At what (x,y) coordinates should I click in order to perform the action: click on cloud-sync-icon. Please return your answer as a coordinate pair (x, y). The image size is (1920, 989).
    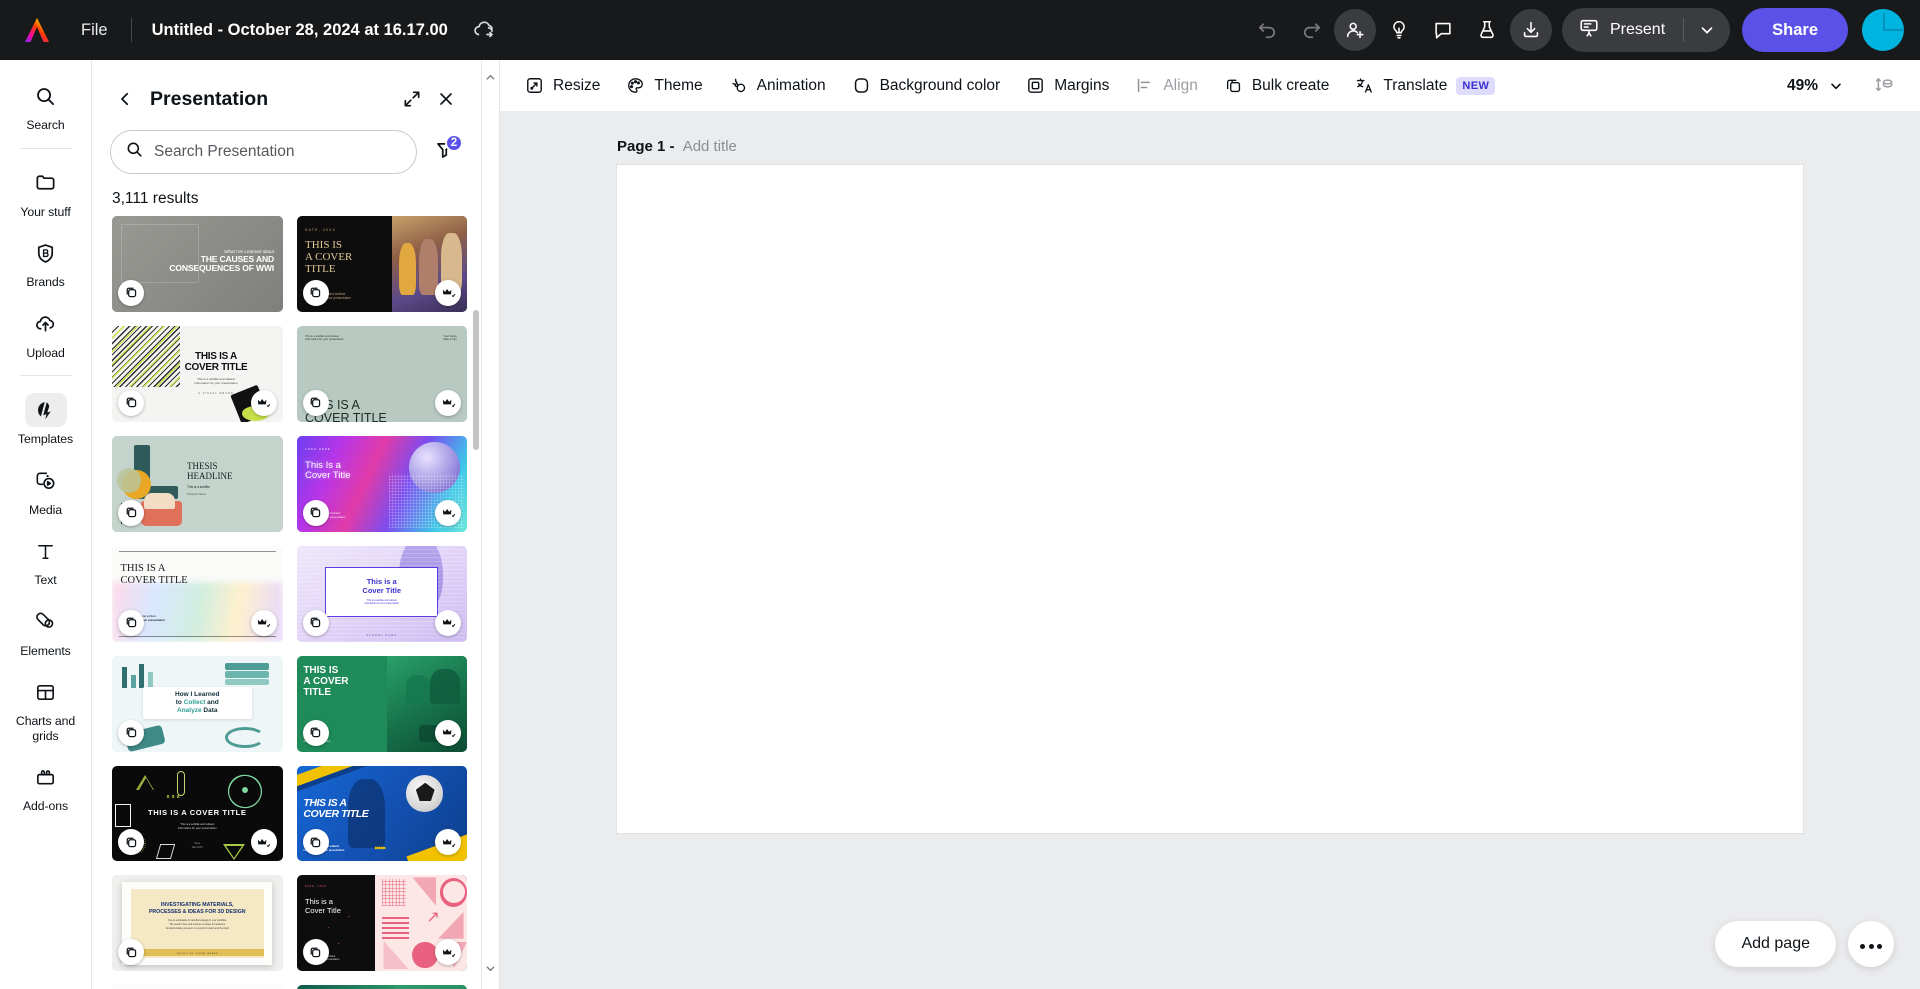
    Looking at the image, I should click on (484, 30).